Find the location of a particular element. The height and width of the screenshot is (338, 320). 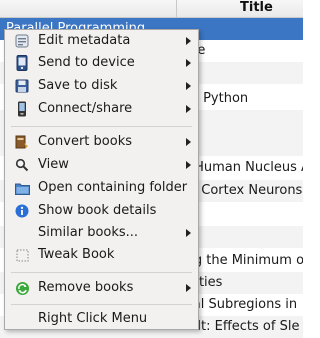

table-cell: ing the Minimum o is located at coordinates (242, 260).